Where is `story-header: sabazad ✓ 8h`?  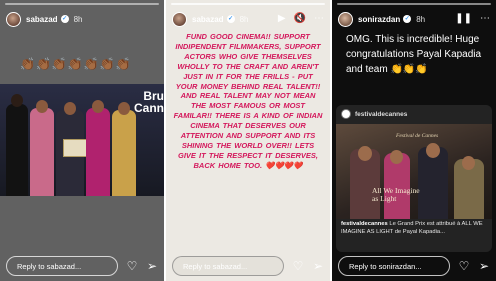
story-header: sabazad ✓ 8h is located at coordinates (82, 19).